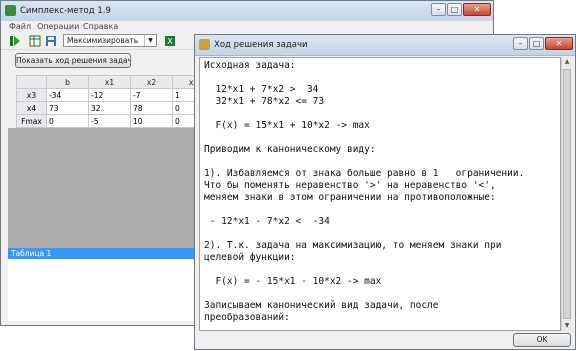 The image size is (576, 351). I want to click on solution-line: преобразований:, so click(247, 317).